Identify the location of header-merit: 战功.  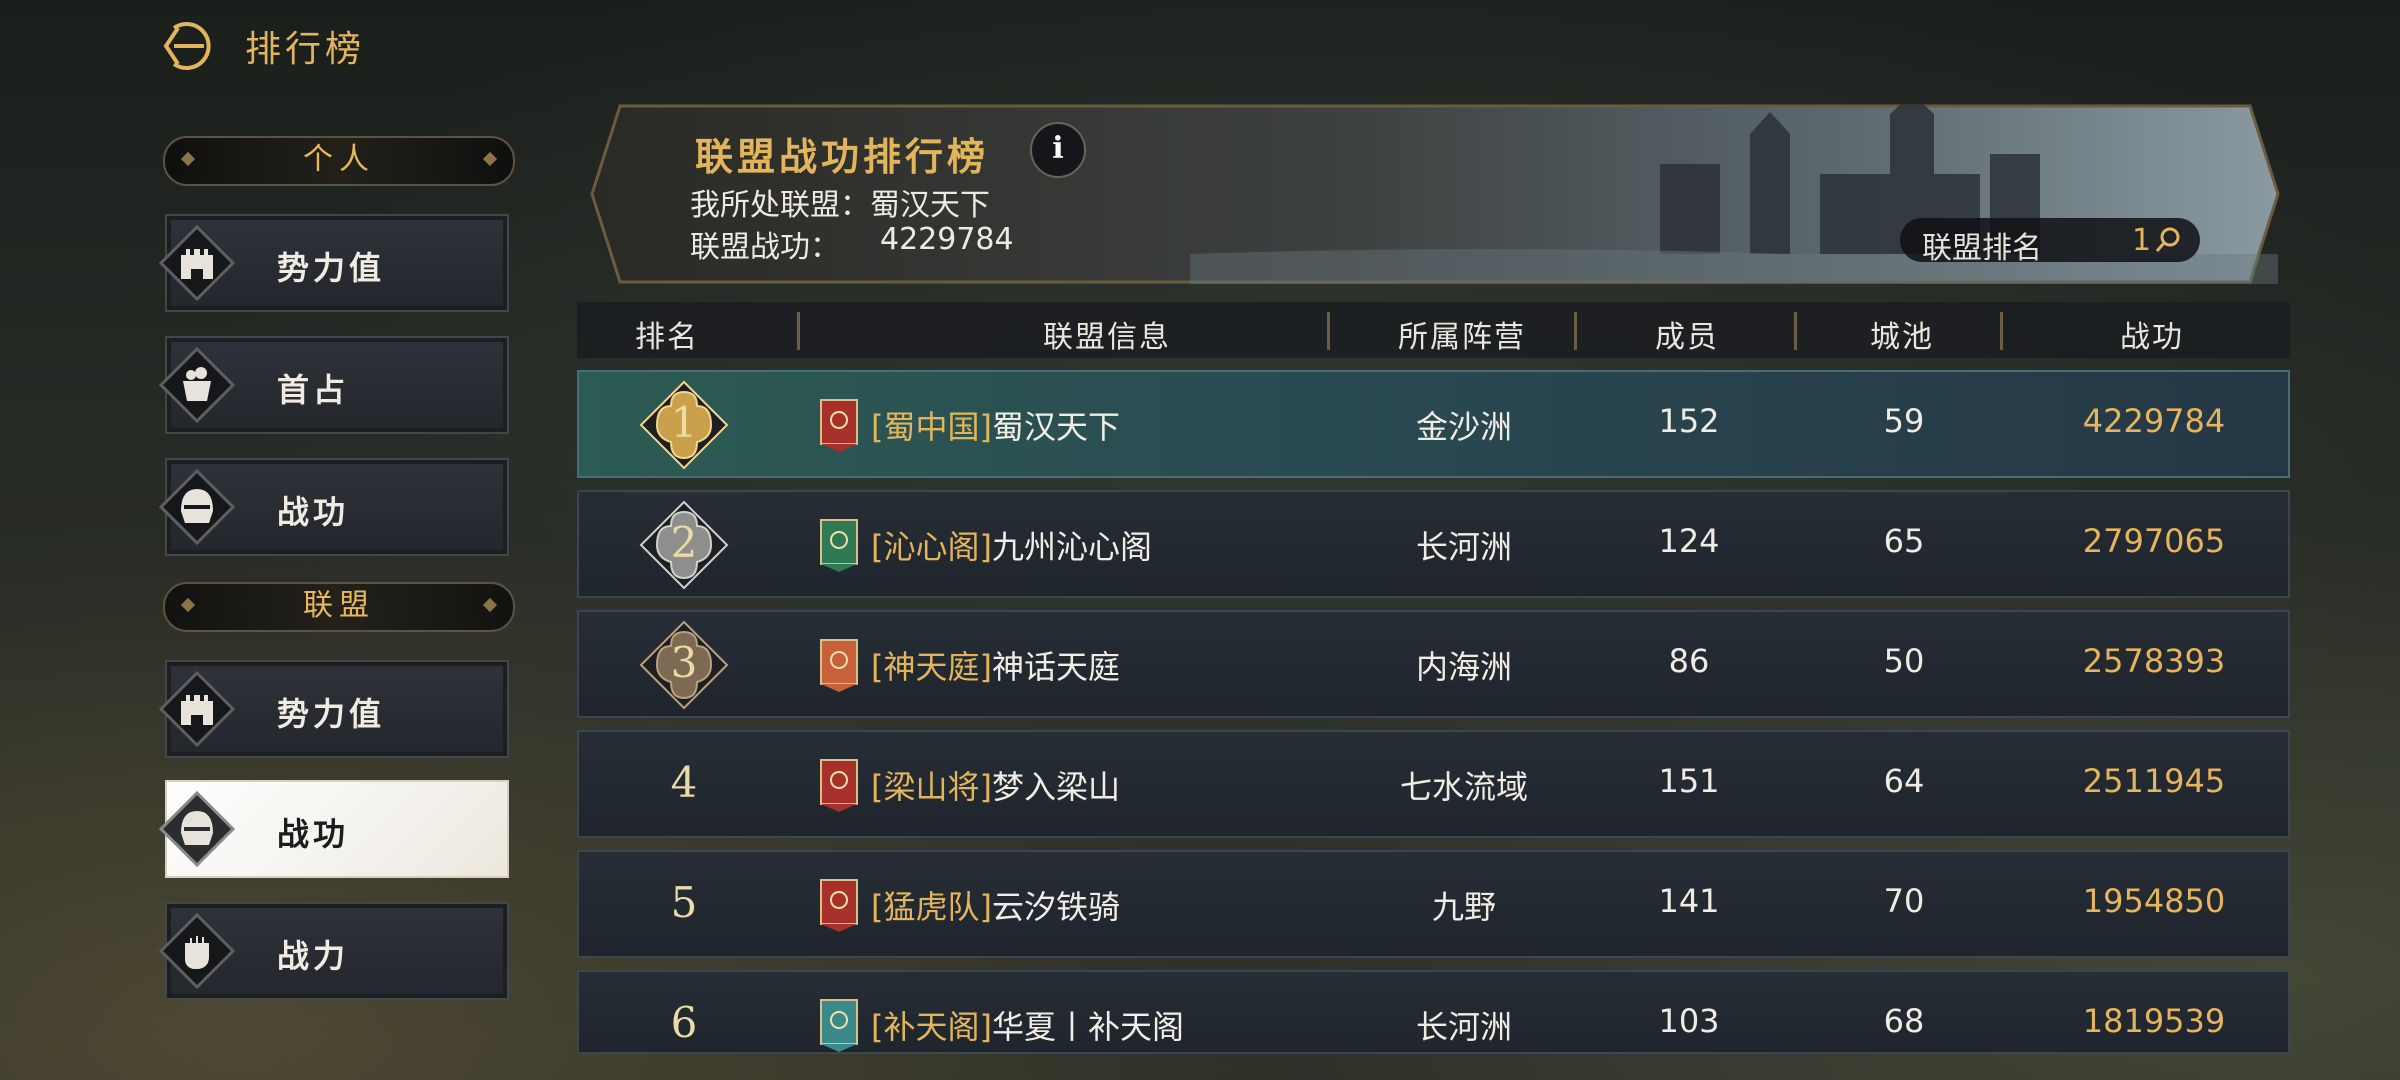
(2152, 337).